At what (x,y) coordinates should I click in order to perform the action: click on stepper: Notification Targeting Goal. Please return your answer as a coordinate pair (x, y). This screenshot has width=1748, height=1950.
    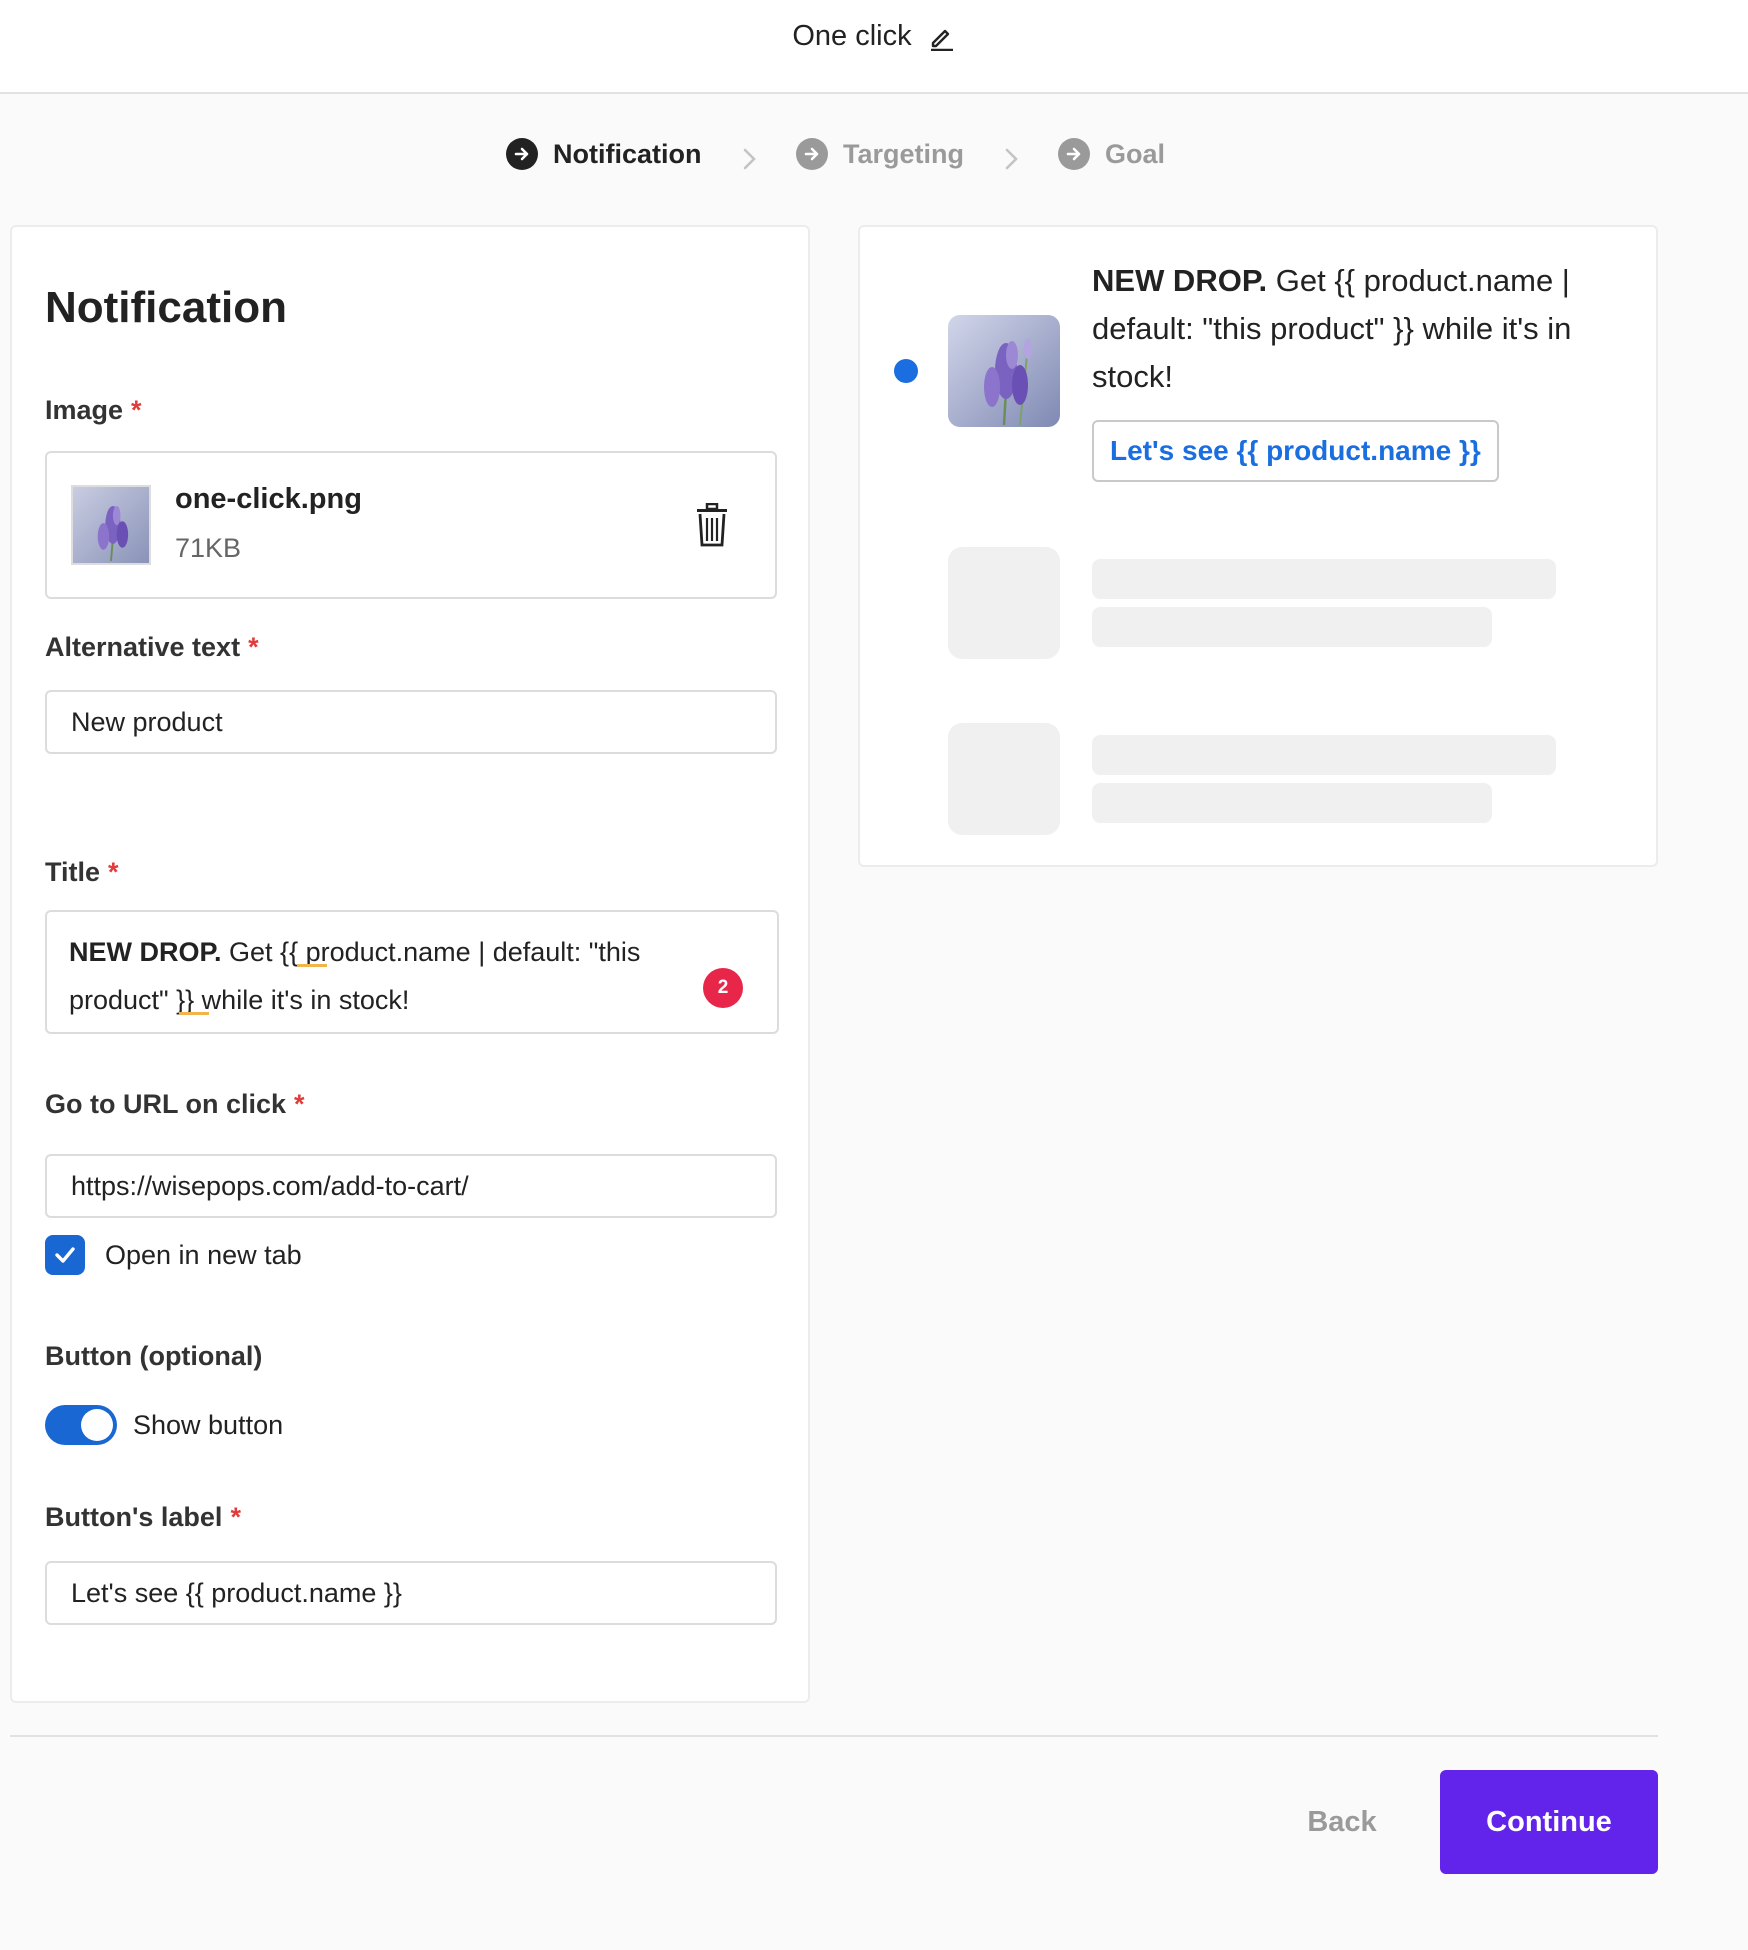
    Looking at the image, I should click on (874, 160).